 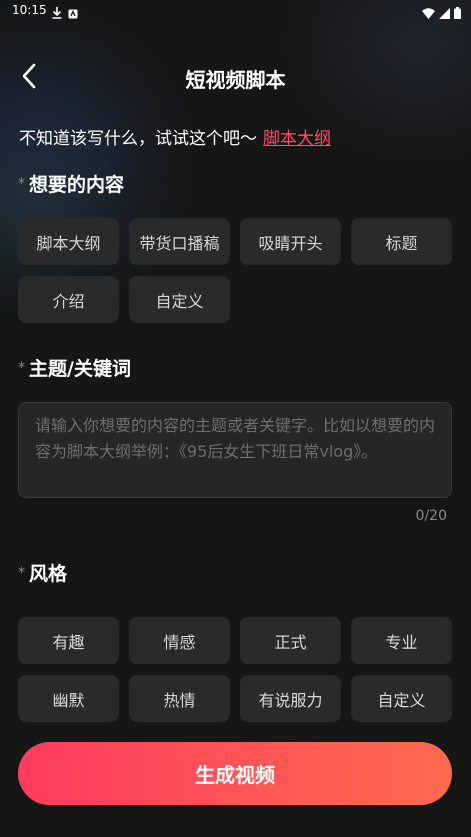 I want to click on app-notification-icon, so click(x=73, y=13).